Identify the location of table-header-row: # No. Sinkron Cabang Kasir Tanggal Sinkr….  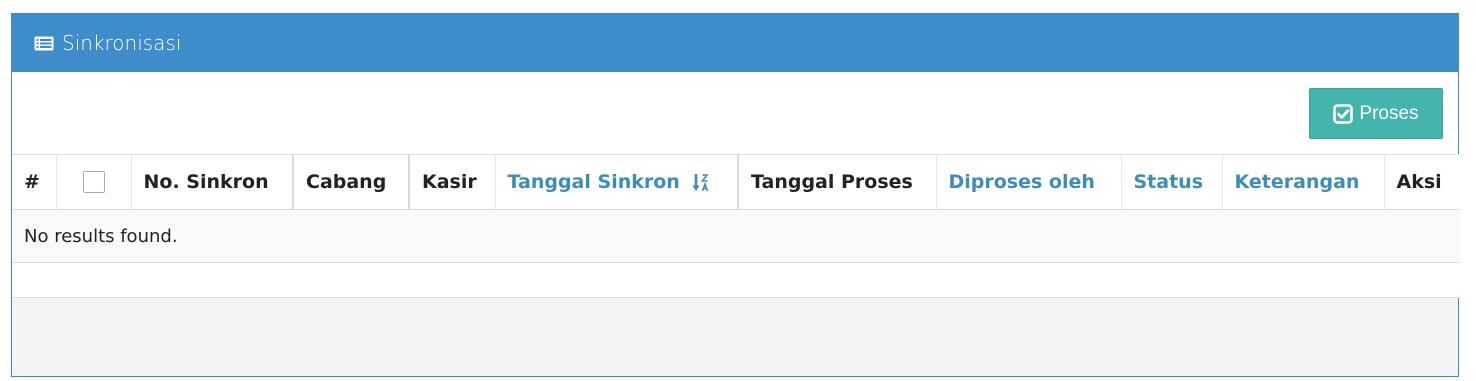
(736, 182).